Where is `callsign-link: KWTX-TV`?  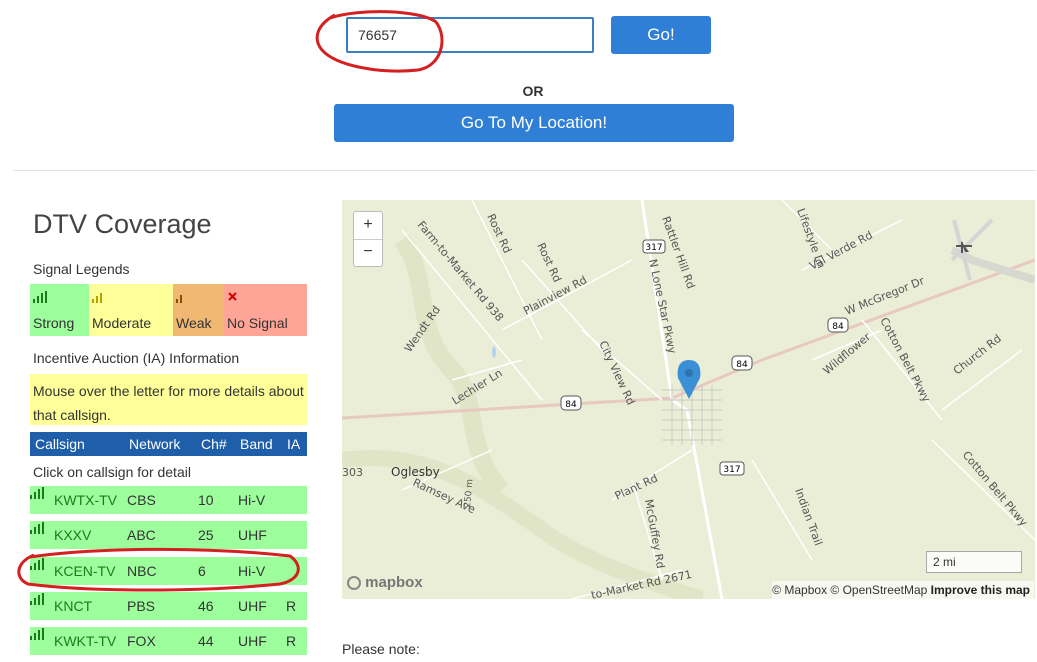
callsign-link: KWTX-TV is located at coordinates (85, 500).